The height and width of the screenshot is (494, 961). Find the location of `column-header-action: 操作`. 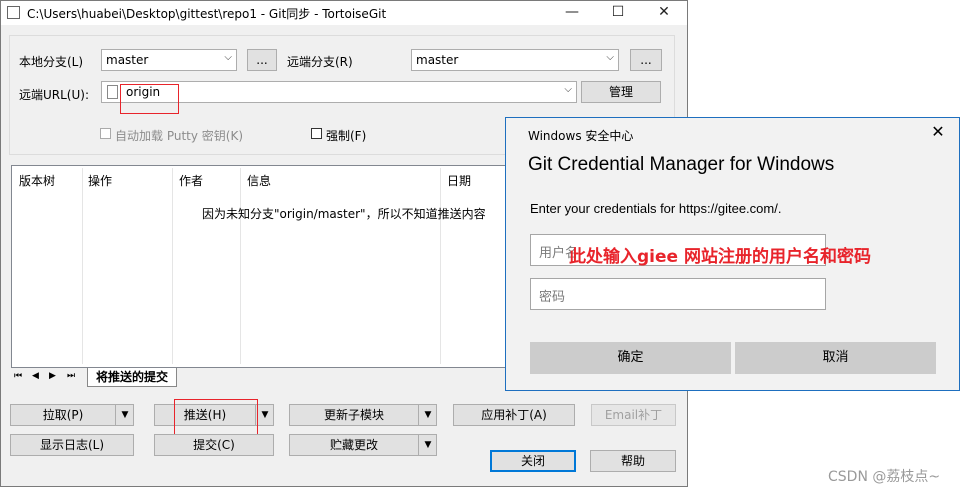

column-header-action: 操作 is located at coordinates (100, 180).